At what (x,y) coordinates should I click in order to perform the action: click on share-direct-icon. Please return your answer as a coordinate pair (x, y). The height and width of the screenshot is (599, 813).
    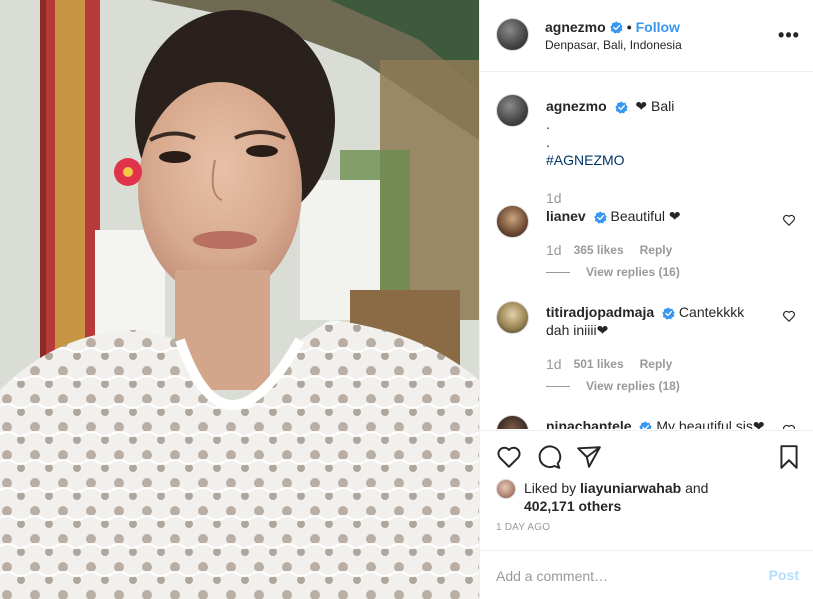
    Looking at the image, I should click on (589, 457).